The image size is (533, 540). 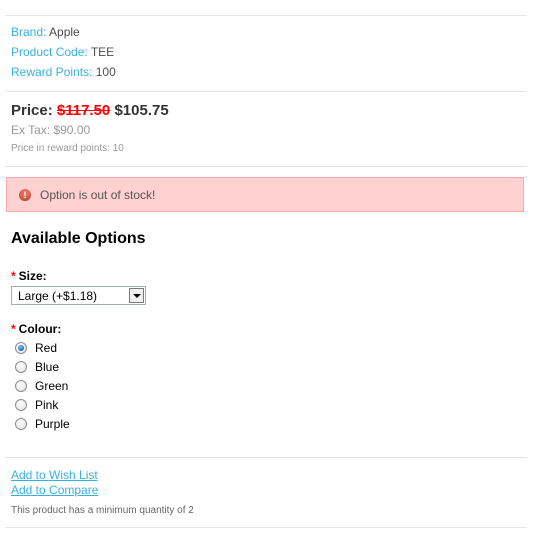 What do you see at coordinates (64, 32) in the screenshot?
I see `brand-value: Apple` at bounding box center [64, 32].